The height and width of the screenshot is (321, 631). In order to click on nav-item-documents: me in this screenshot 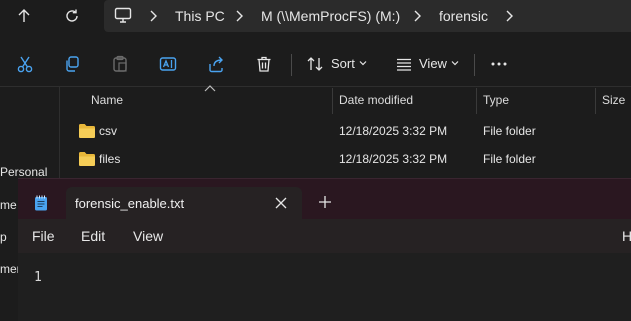, I will do `click(8, 205)`.